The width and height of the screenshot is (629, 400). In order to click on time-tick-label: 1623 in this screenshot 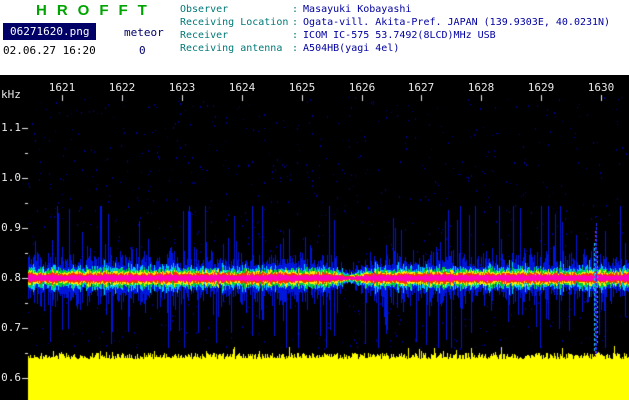, I will do `click(182, 87)`.